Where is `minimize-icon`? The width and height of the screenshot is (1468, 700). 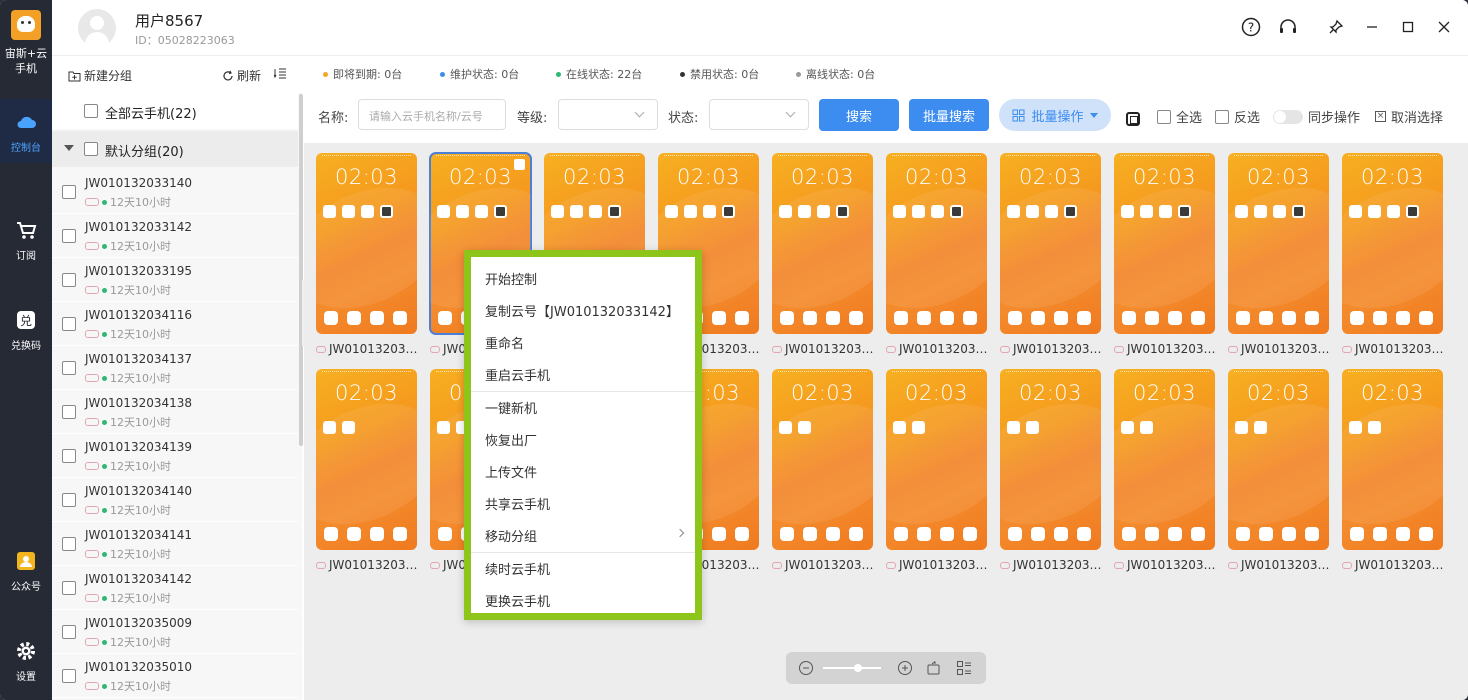
minimize-icon is located at coordinates (1372, 27).